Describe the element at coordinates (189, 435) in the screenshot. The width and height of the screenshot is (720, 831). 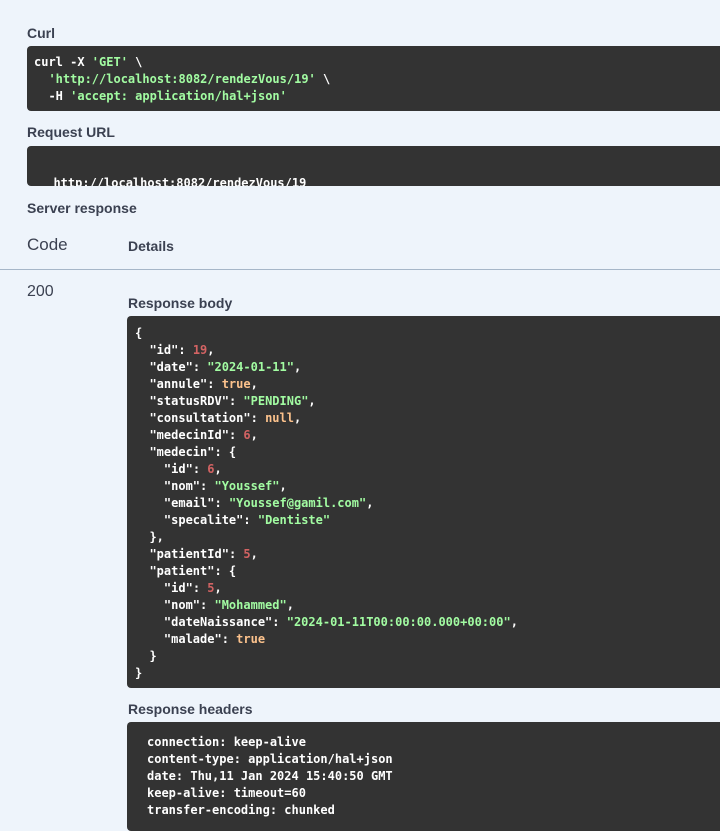
I see `code-token-key: "medecinId"` at that location.